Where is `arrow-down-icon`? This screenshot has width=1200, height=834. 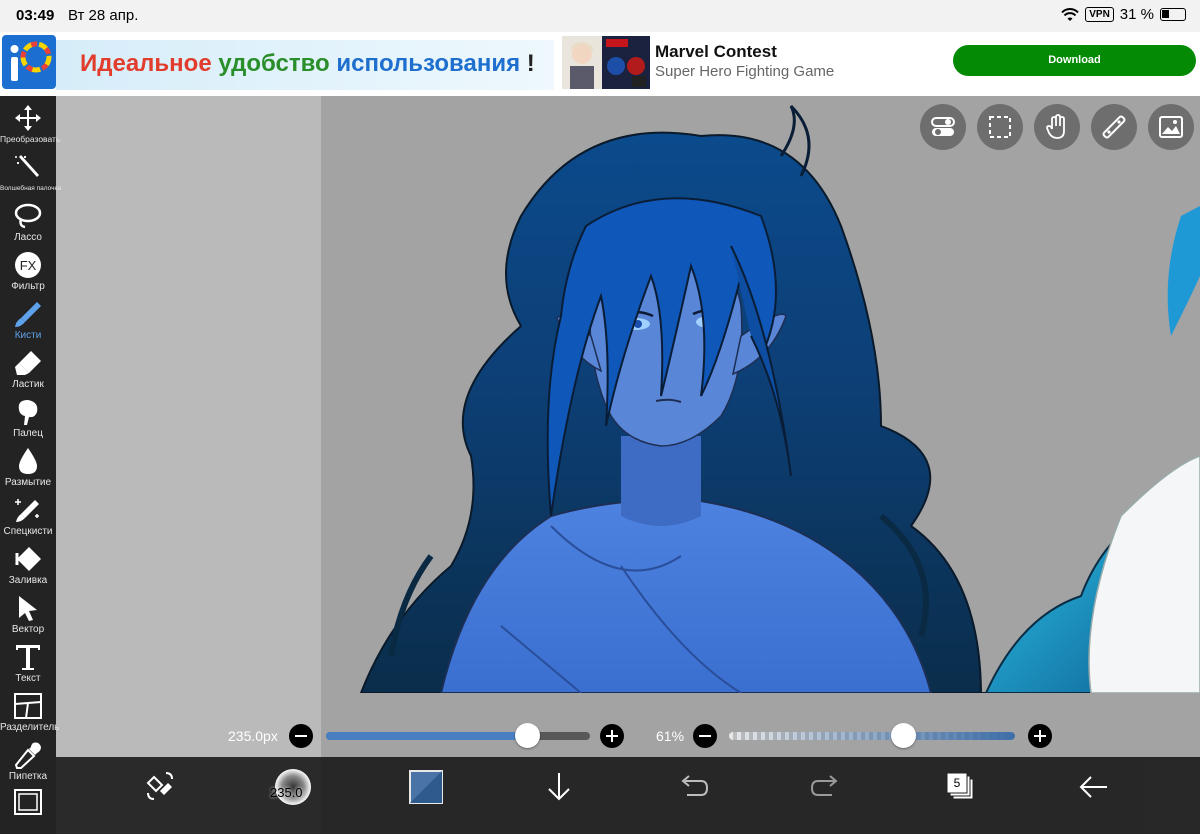 arrow-down-icon is located at coordinates (559, 787).